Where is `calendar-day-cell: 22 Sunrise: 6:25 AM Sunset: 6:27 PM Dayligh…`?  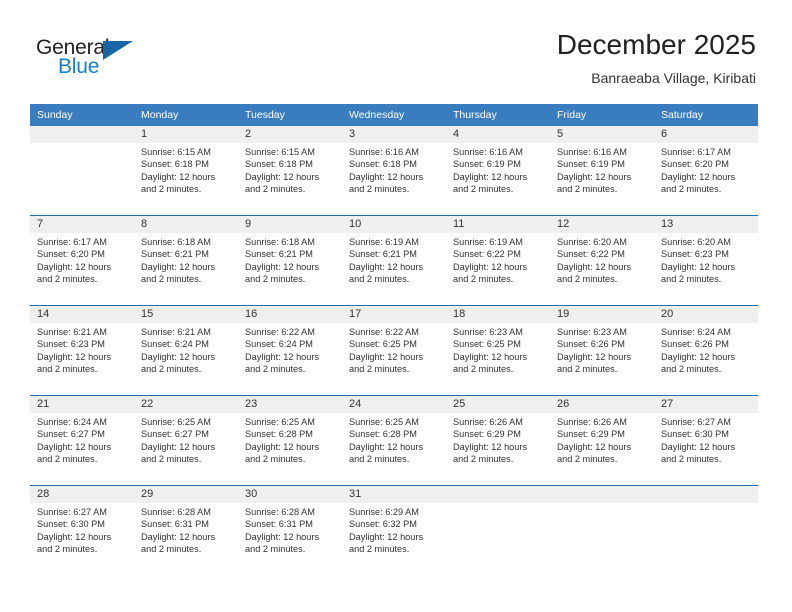
calendar-day-cell: 22 Sunrise: 6:25 AM Sunset: 6:27 PM Dayligh… is located at coordinates (186, 440).